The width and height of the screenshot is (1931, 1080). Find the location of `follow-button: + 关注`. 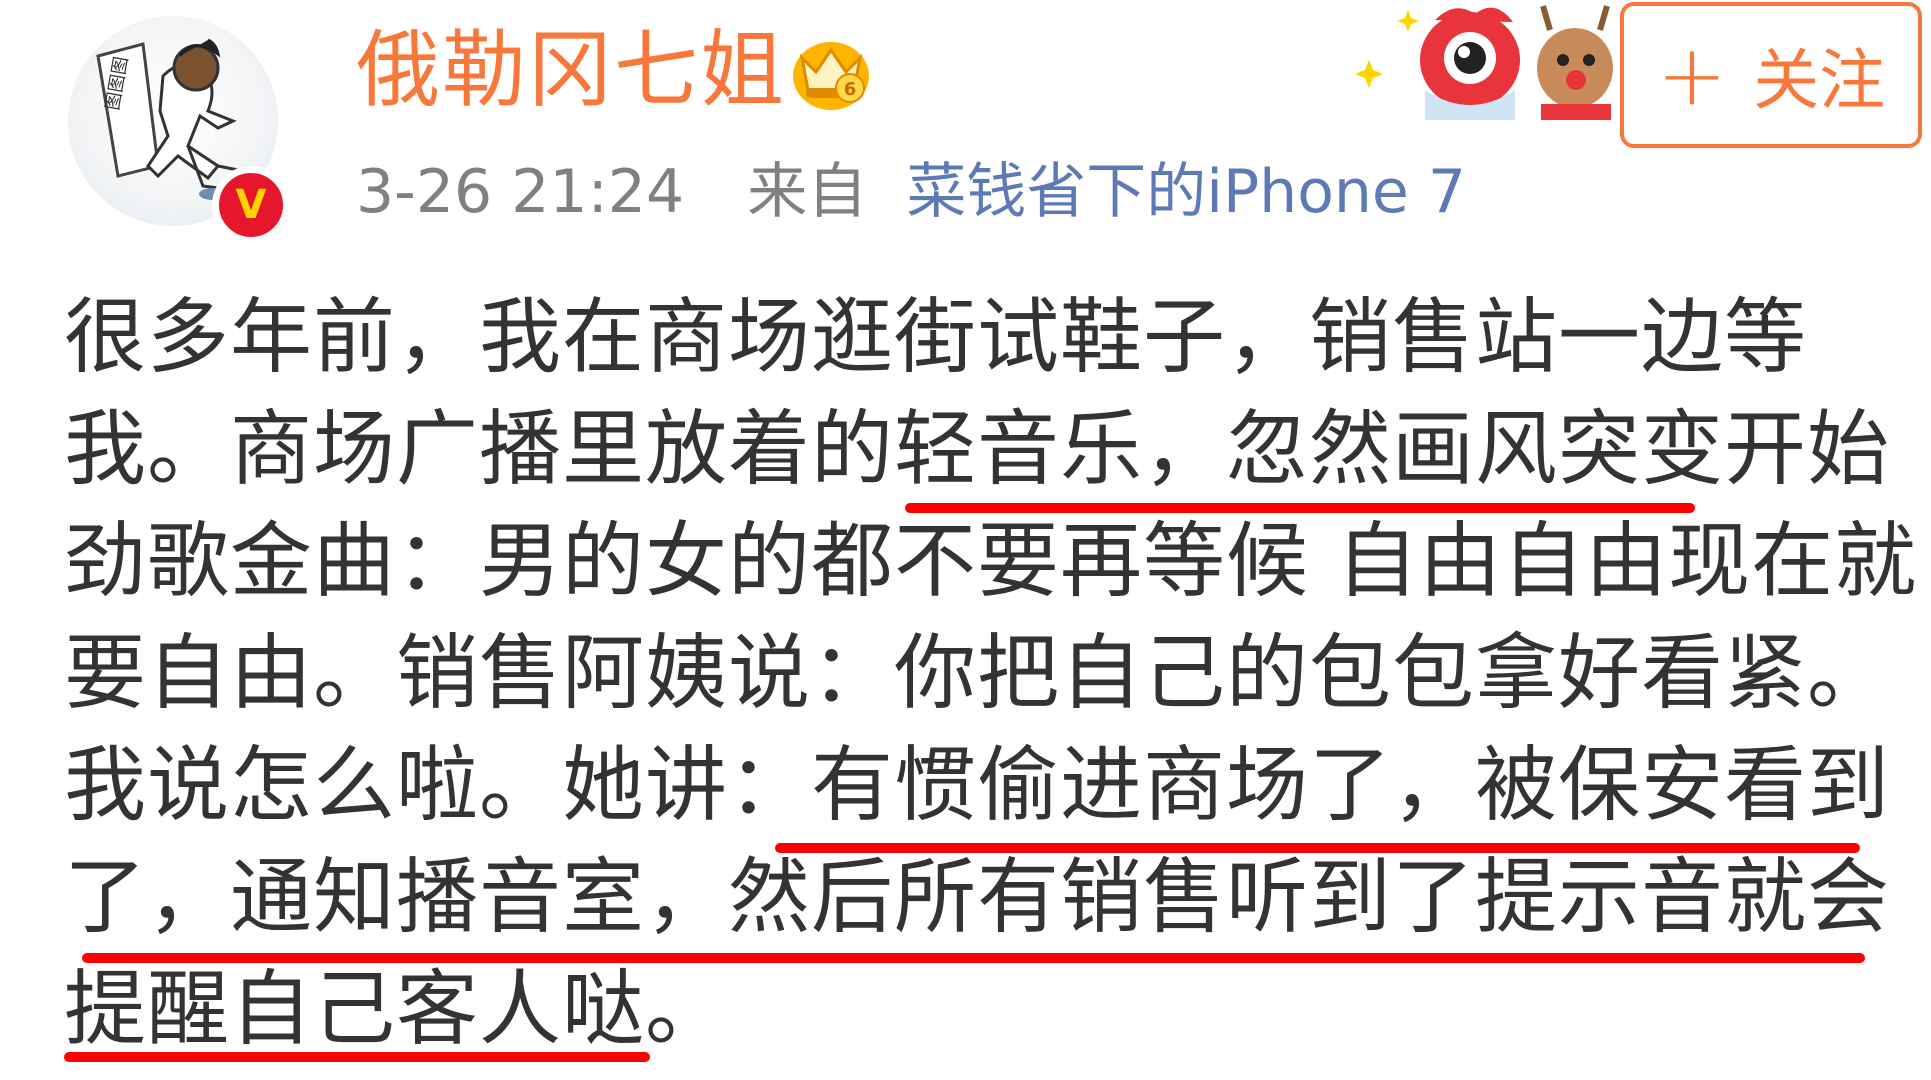

follow-button: + 关注 is located at coordinates (1771, 75).